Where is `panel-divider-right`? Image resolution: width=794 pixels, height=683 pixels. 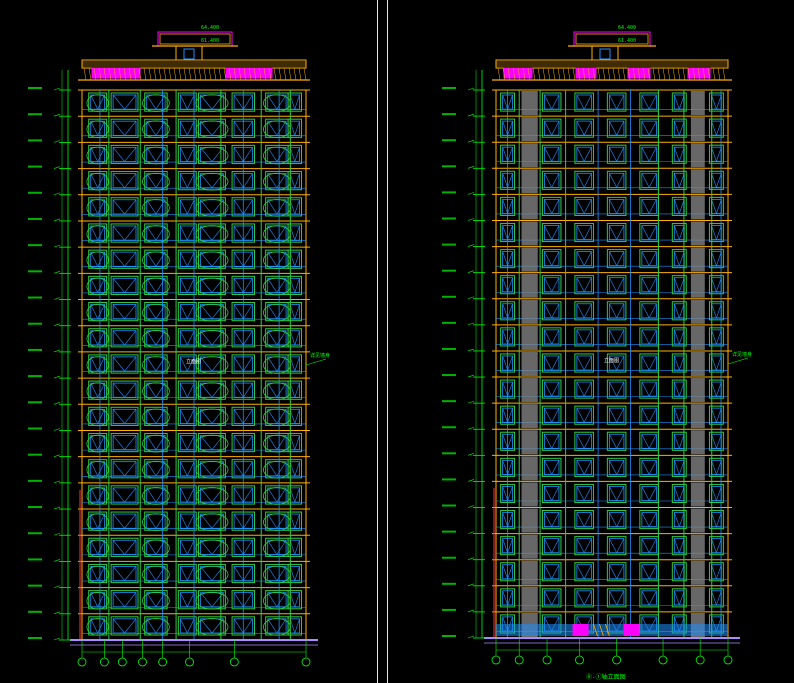
panel-divider-right is located at coordinates (387, 341).